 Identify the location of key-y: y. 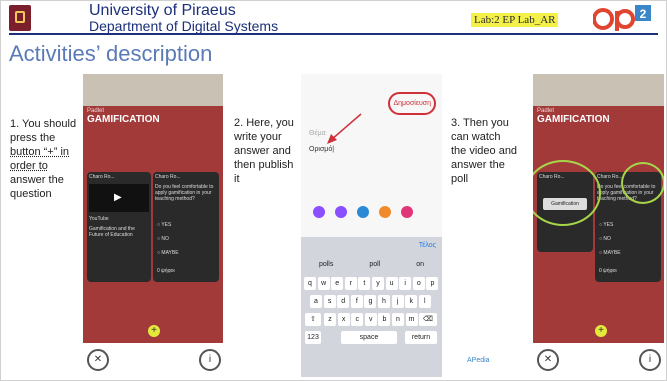
(378, 283).